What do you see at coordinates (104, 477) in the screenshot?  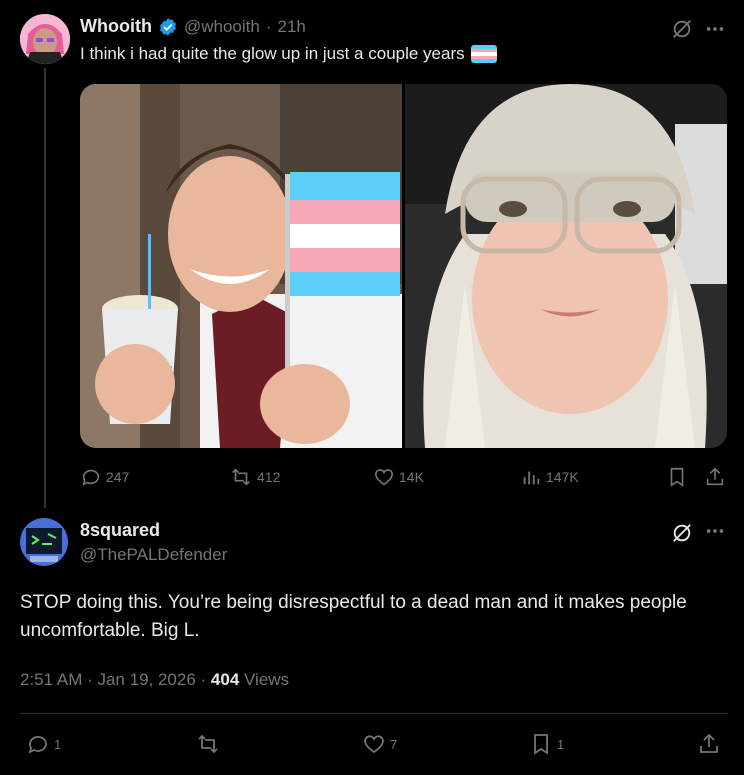 I see `reply-button: 247` at bounding box center [104, 477].